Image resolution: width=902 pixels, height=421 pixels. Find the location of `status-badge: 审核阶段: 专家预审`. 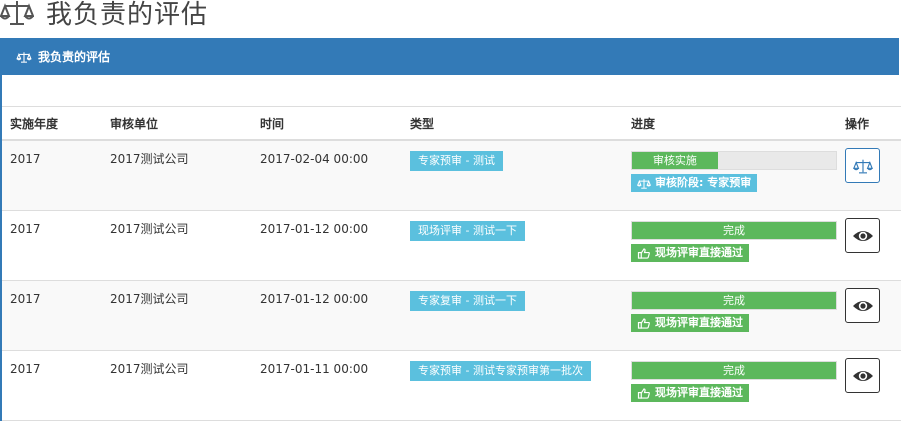

status-badge: 审核阶段: 专家预审 is located at coordinates (694, 183).